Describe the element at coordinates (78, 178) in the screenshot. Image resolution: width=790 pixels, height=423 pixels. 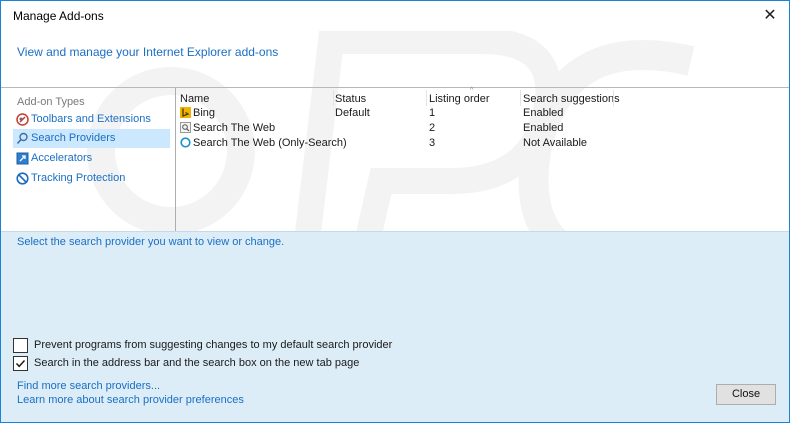
I see `sidebar-item-label: Tracking Protection` at that location.